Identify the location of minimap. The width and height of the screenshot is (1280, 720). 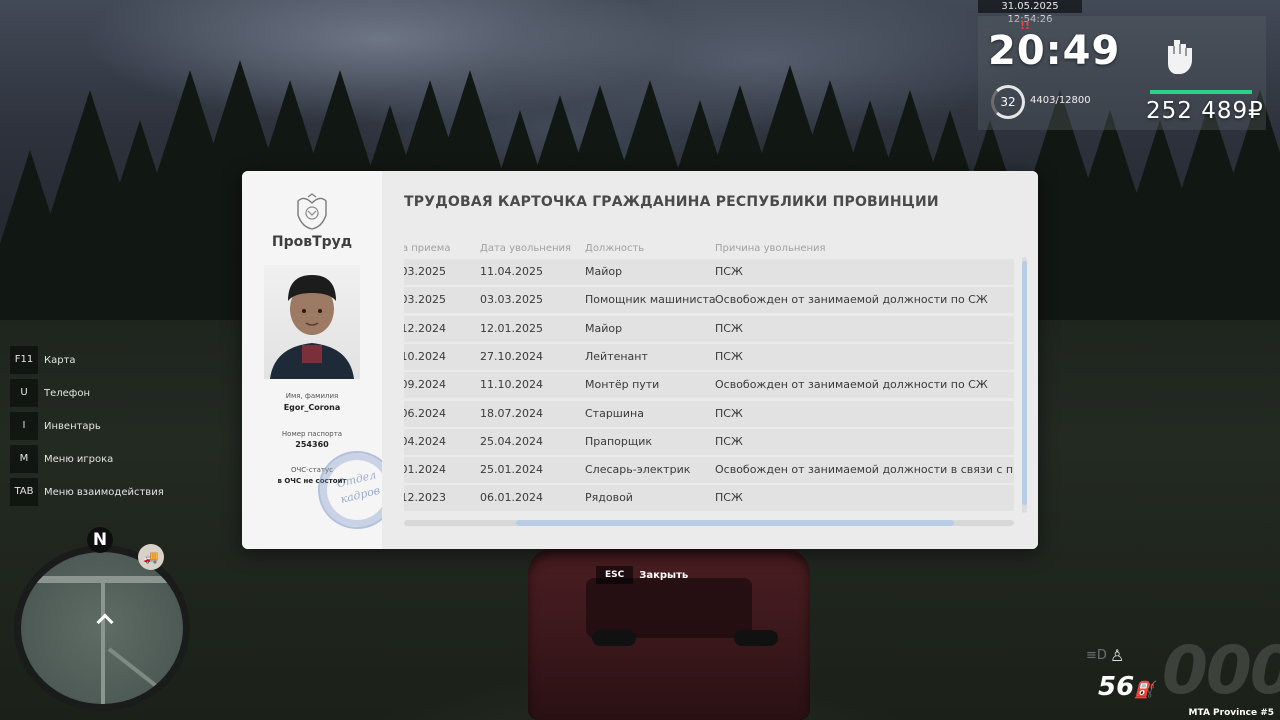
(102, 628).